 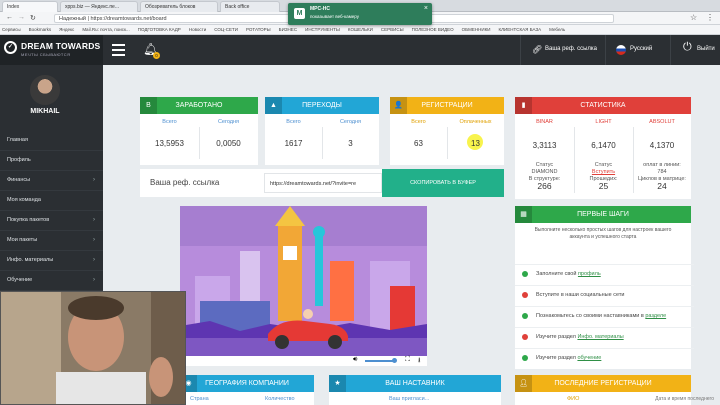 I want to click on country-column: Страна, so click(x=199, y=399).